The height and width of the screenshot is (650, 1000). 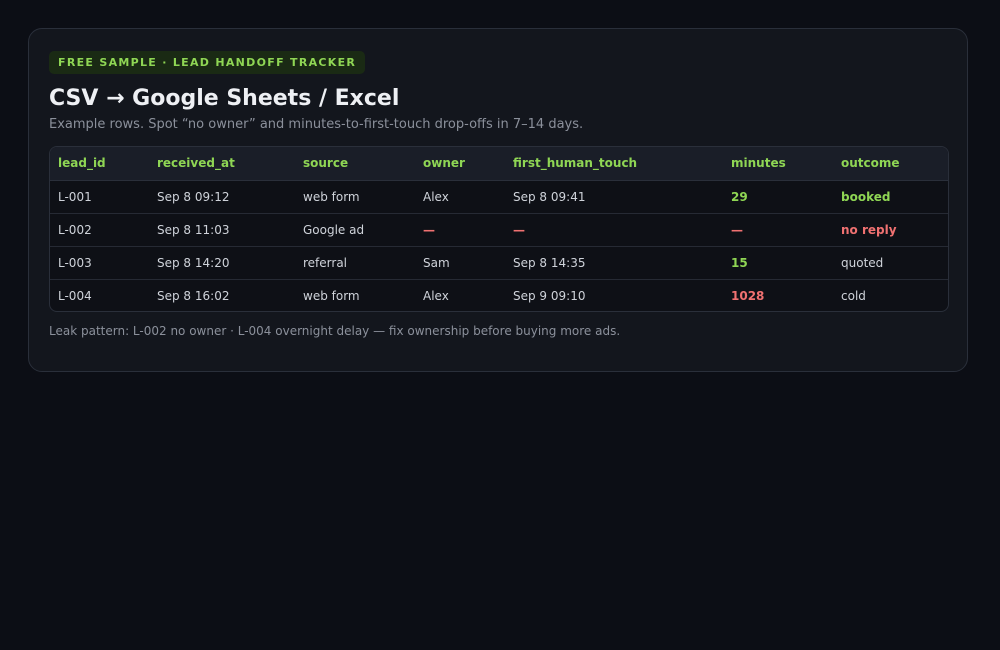 What do you see at coordinates (614, 230) in the screenshot?
I see `cell-first-human-touch: —` at bounding box center [614, 230].